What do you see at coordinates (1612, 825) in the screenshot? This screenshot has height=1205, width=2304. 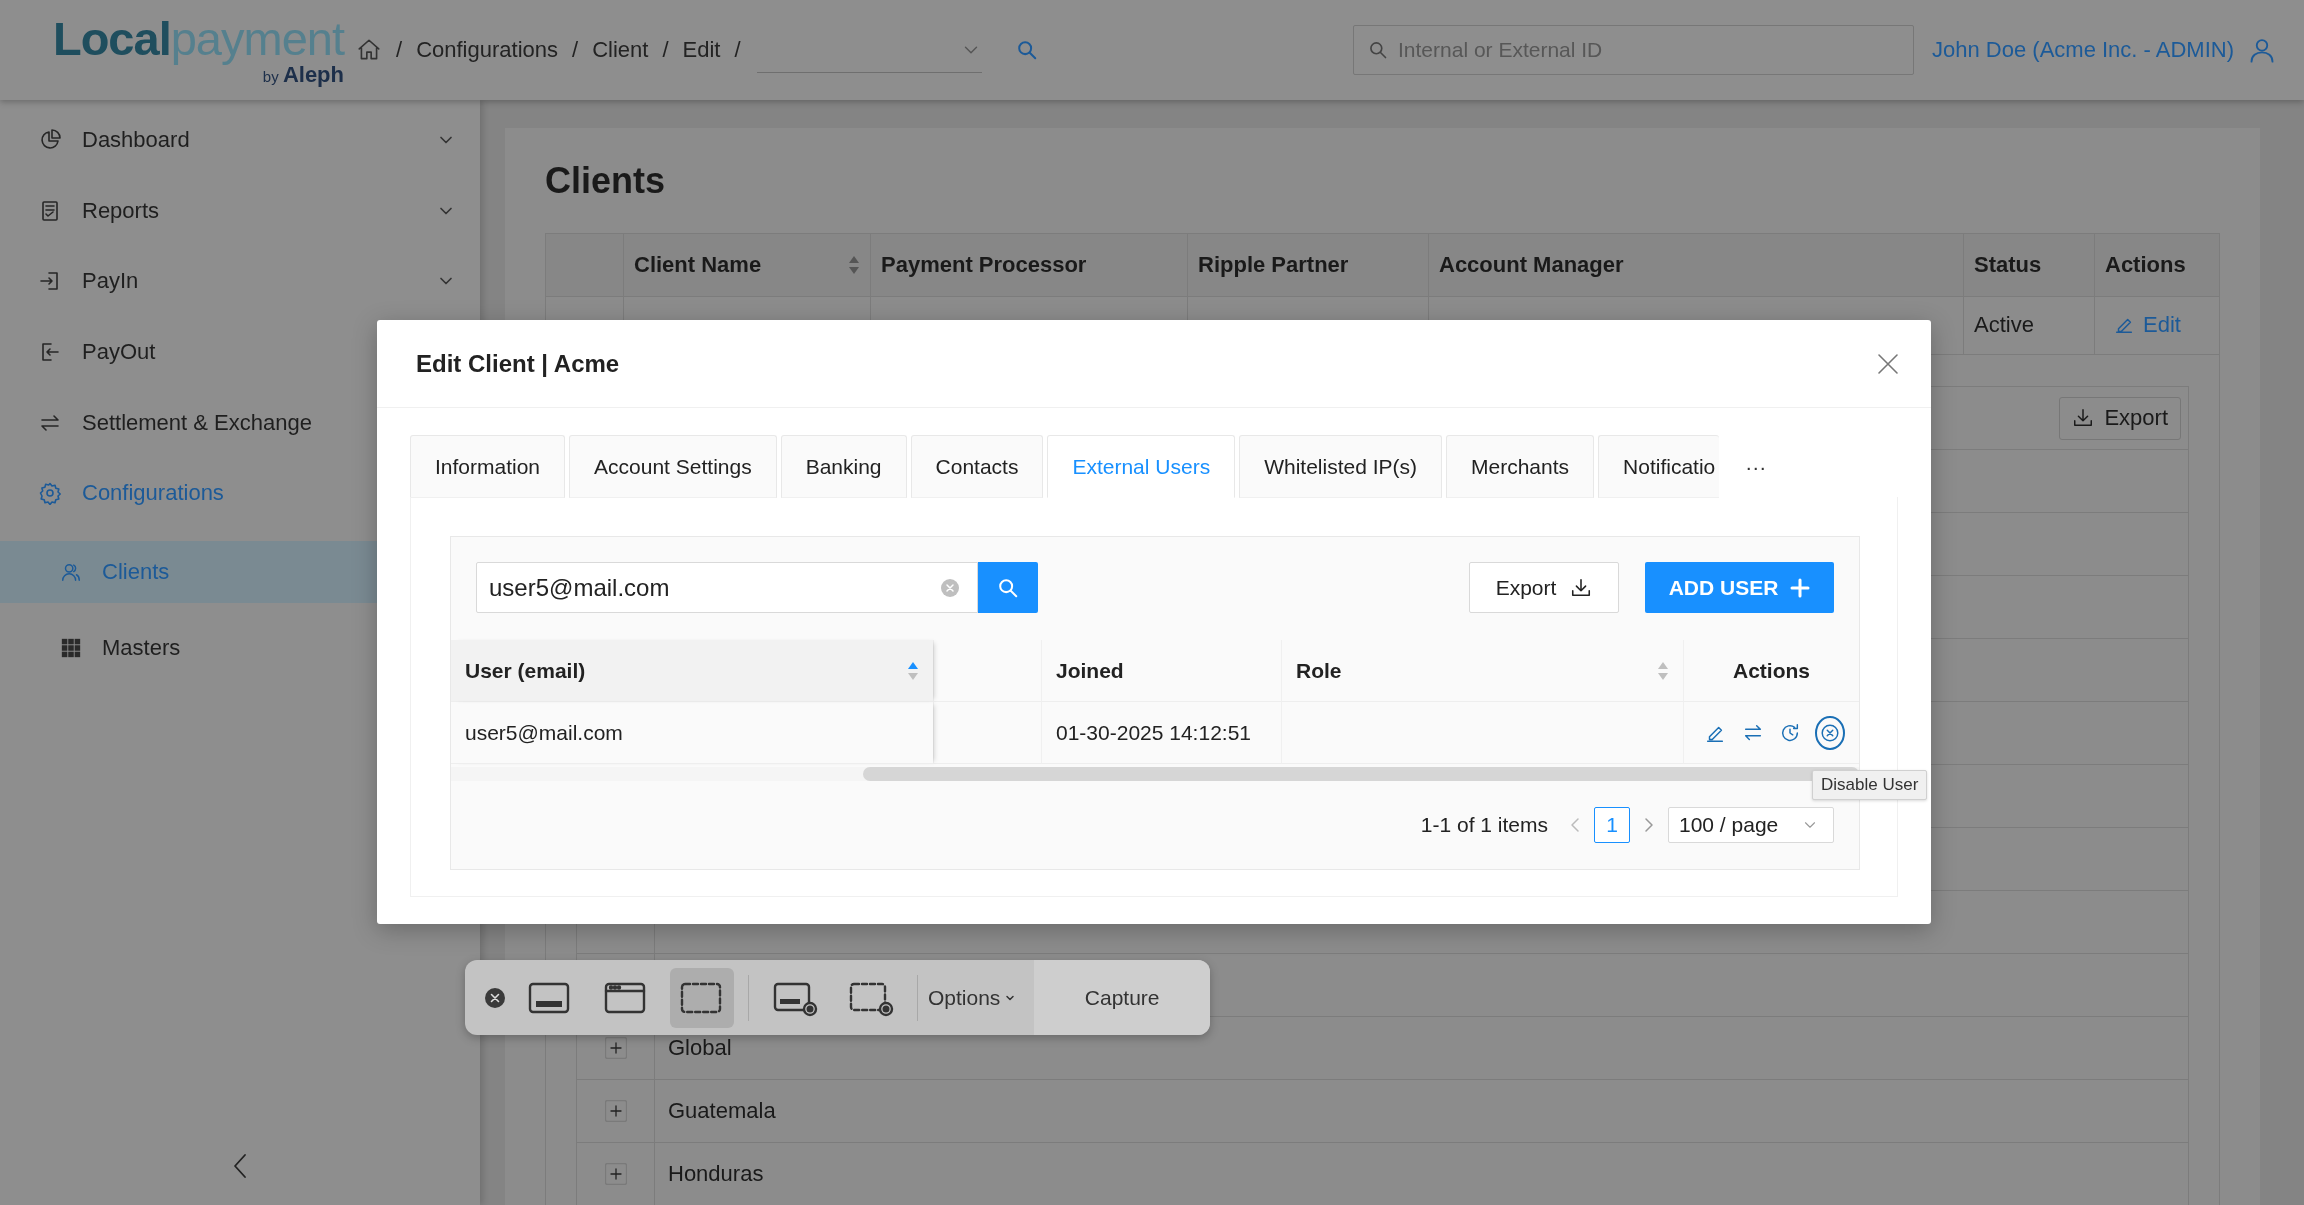 I see `page-button: 1` at bounding box center [1612, 825].